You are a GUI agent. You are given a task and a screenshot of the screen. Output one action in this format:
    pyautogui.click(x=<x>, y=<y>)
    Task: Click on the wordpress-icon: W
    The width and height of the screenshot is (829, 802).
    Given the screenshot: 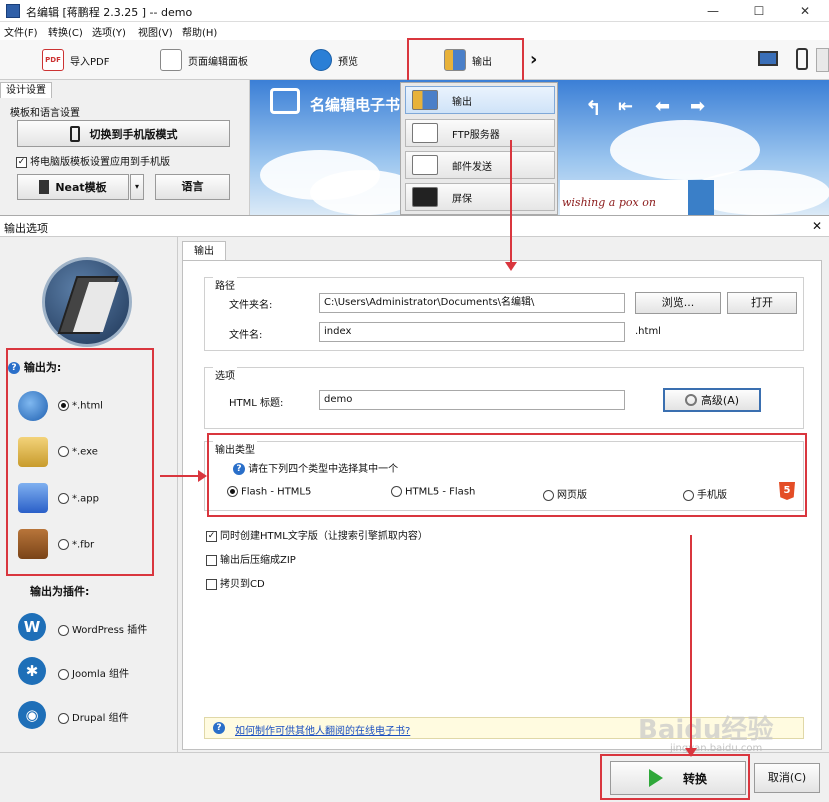 What is the action you would take?
    pyautogui.click(x=32, y=627)
    